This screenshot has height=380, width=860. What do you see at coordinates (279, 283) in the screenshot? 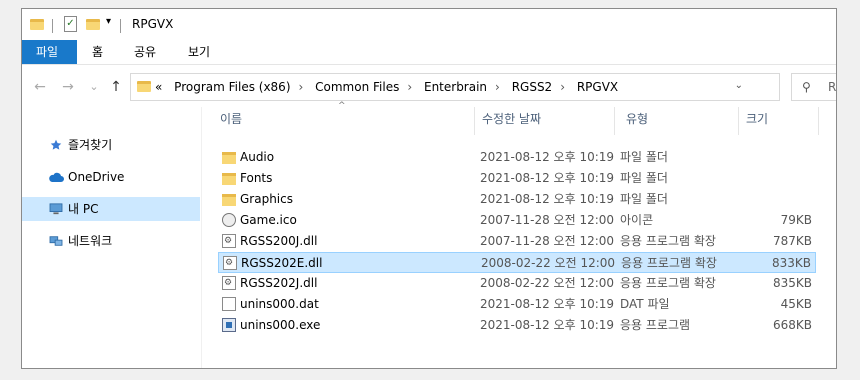
I see `file-name: RGSS202J.dll` at bounding box center [279, 283].